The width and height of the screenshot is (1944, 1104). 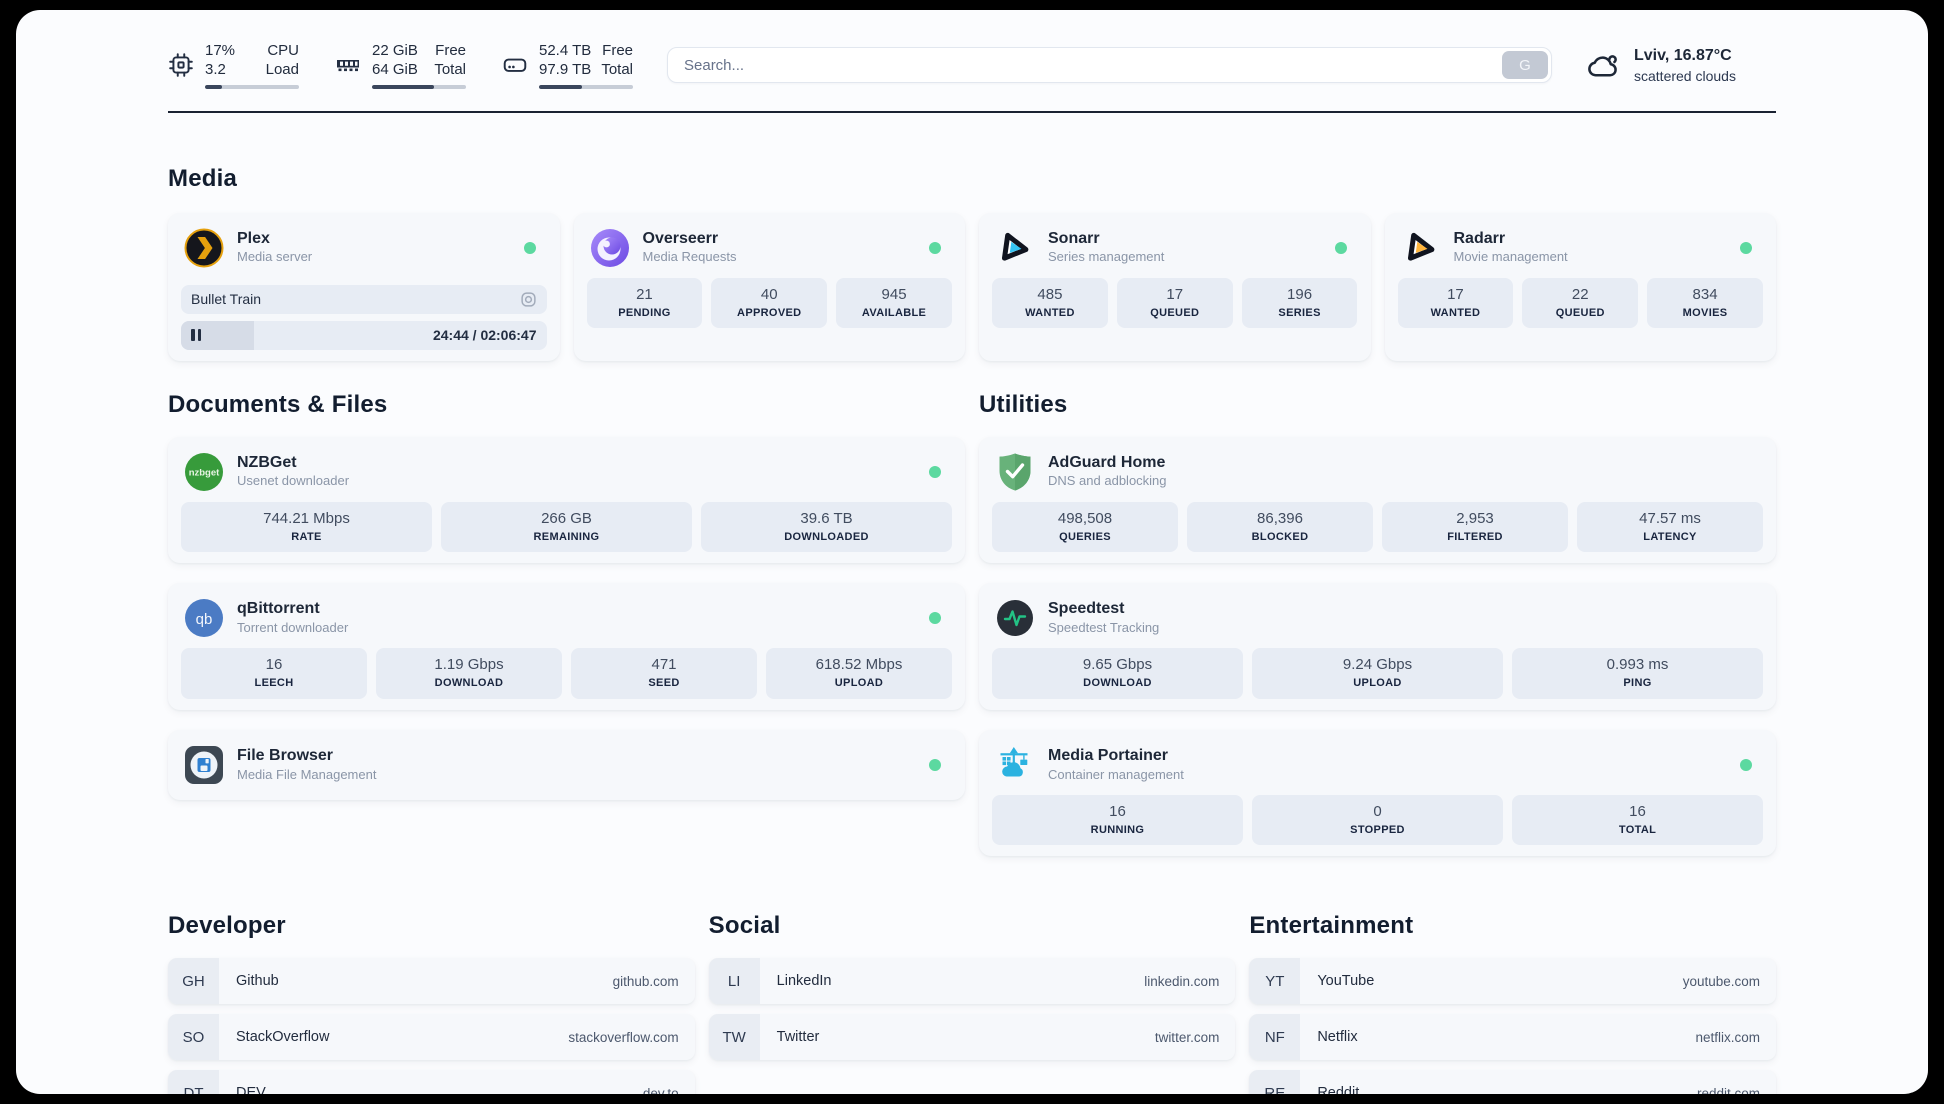 What do you see at coordinates (565, 60) in the screenshot?
I see `disk-values: 52.4 TB 97.9 TB` at bounding box center [565, 60].